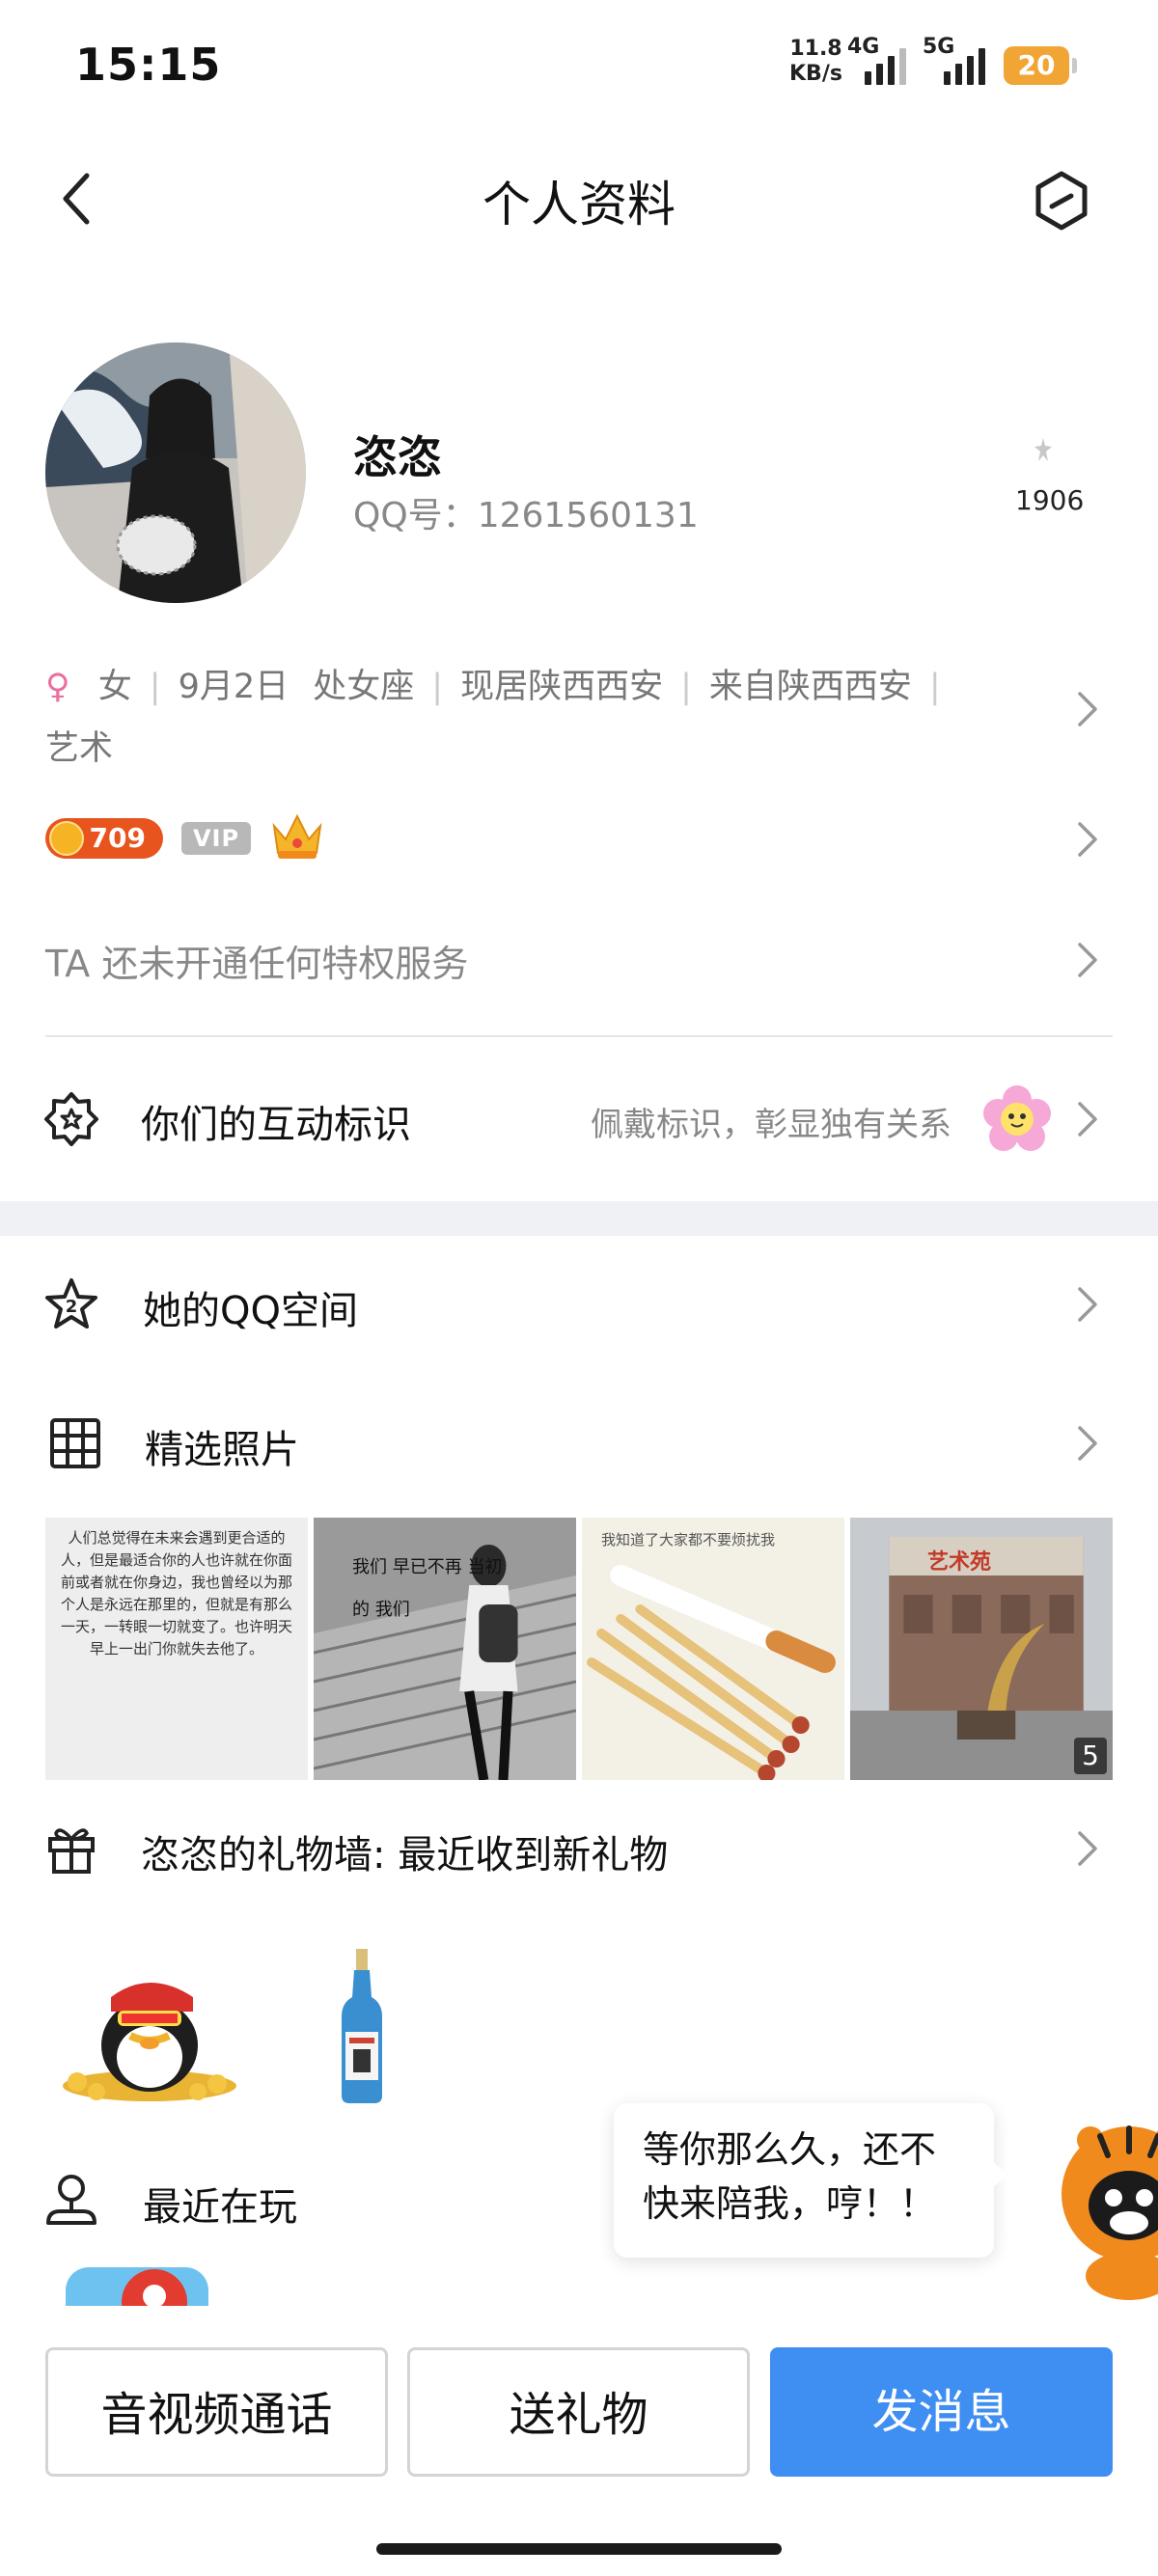  I want to click on tiger-mascot-icon, so click(1110, 2208).